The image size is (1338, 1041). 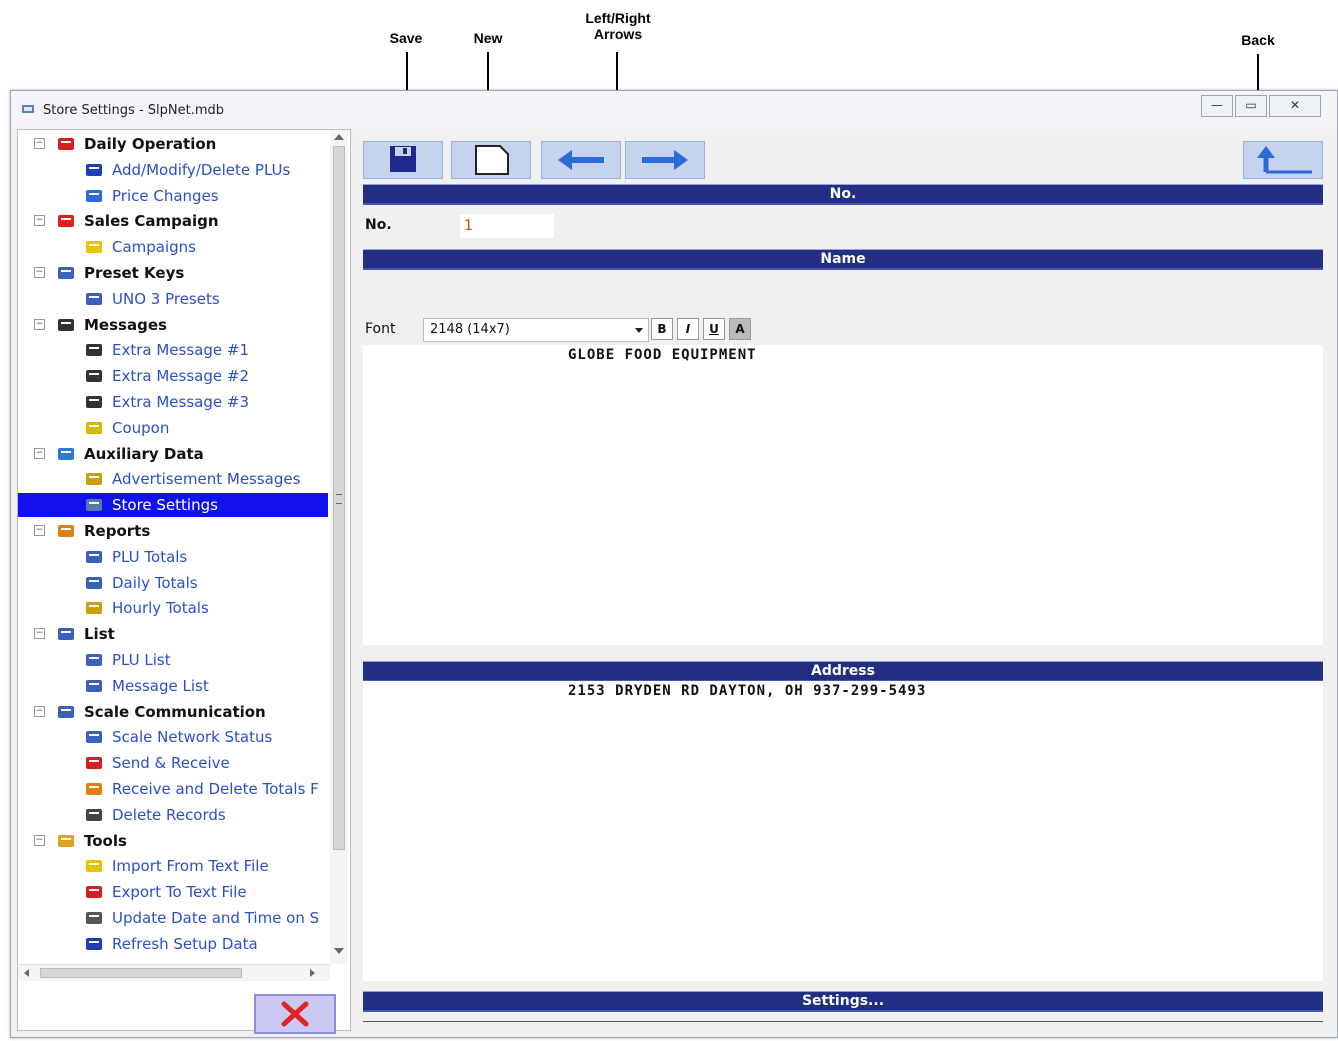 I want to click on tree-label: Delete Records, so click(x=169, y=814).